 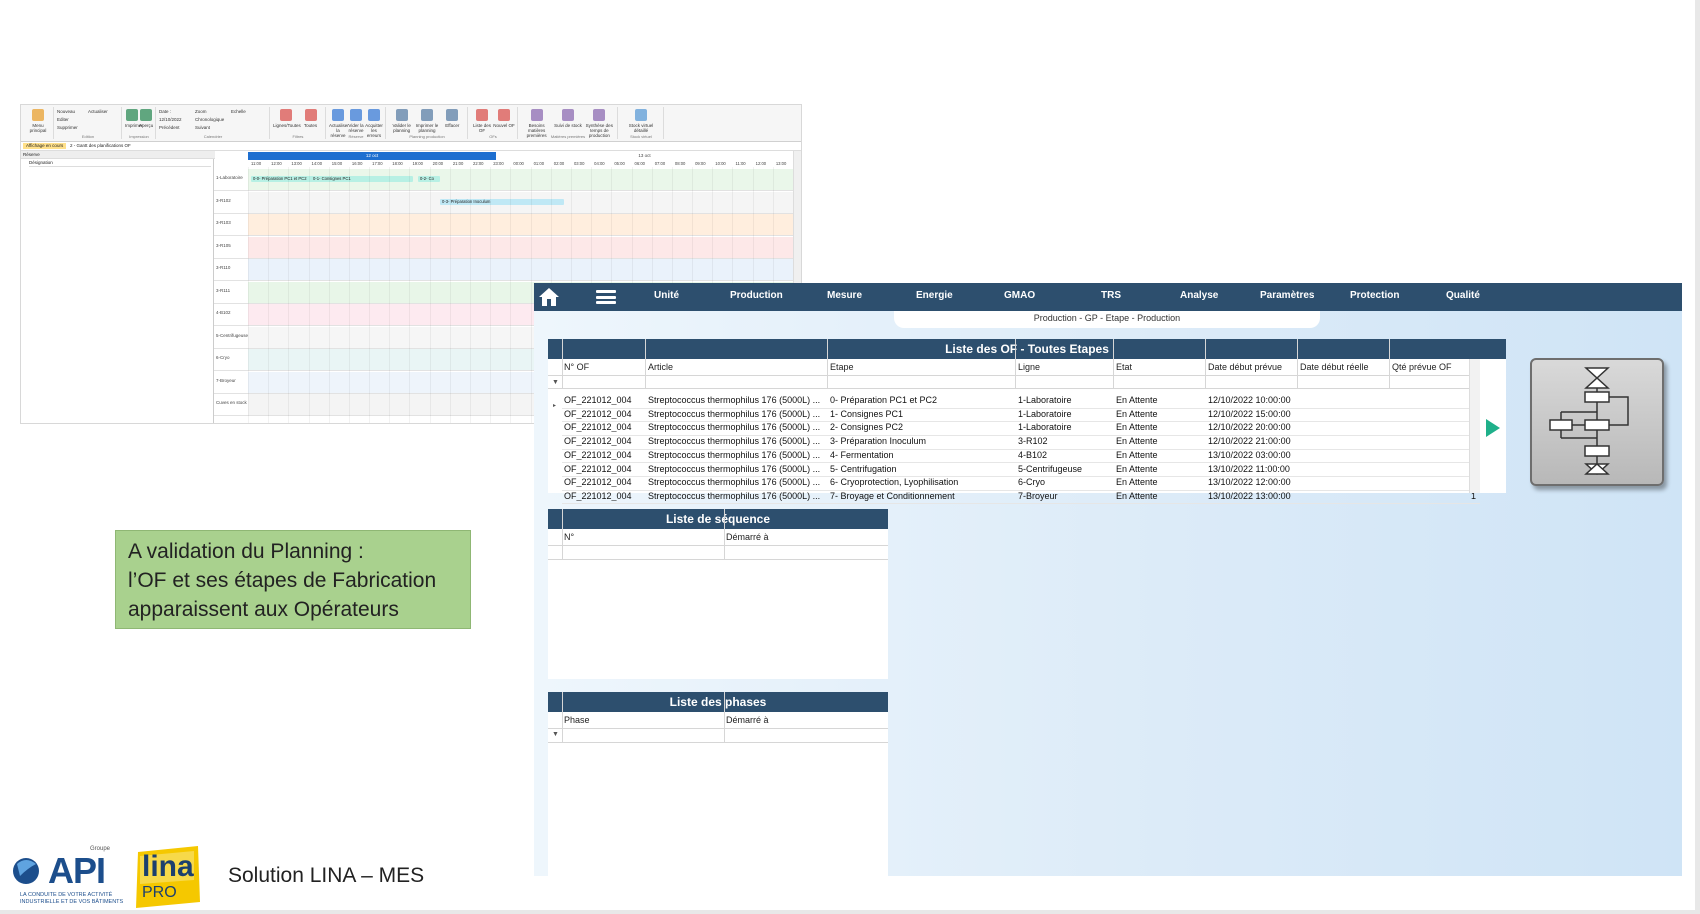 I want to click on gantt-hour-label: 04:00, so click(x=599, y=163).